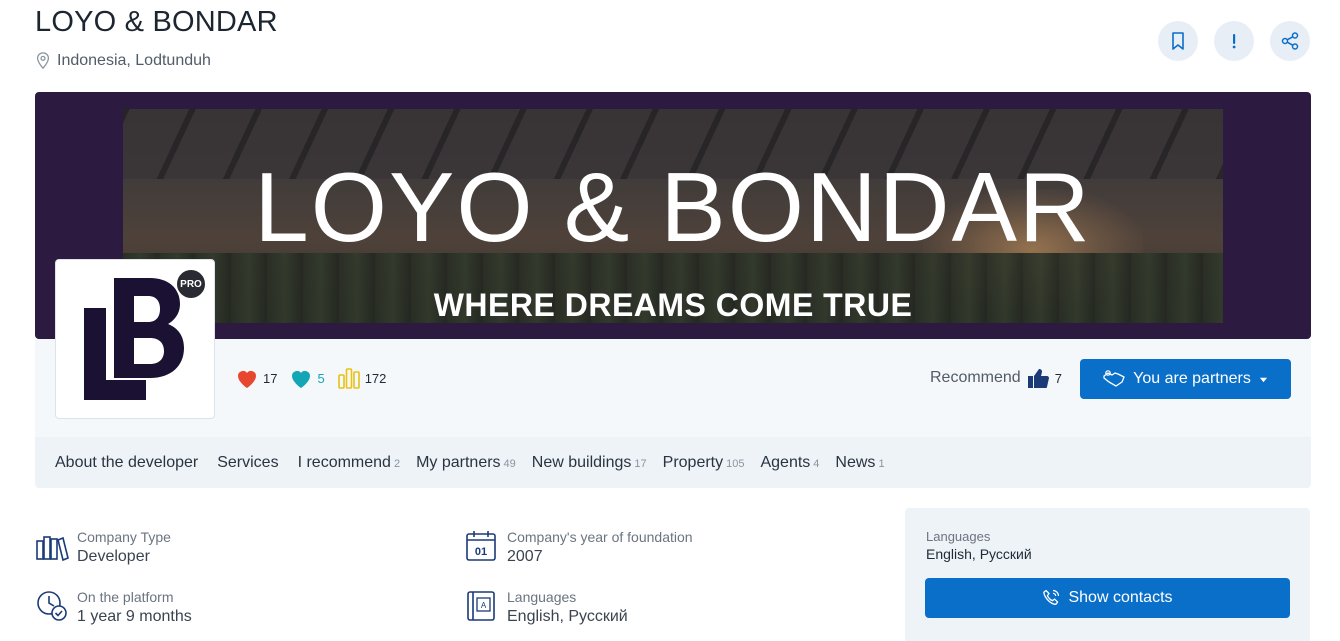  Describe the element at coordinates (589, 463) in the screenshot. I see `tab-new-buildings: New buildings 17` at that location.